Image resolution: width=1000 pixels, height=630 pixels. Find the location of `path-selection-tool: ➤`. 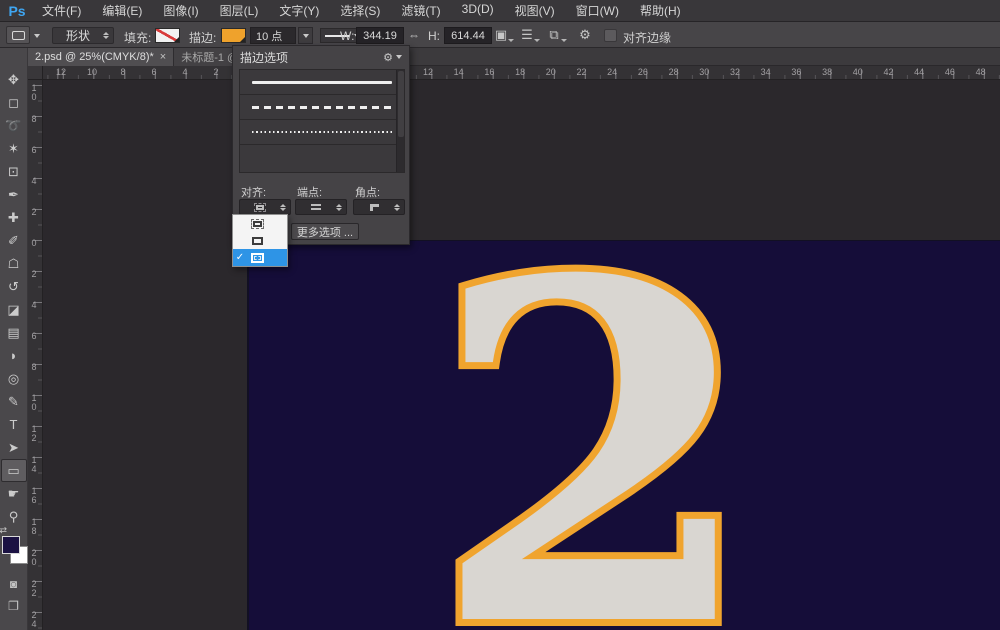

path-selection-tool: ➤ is located at coordinates (14, 447).